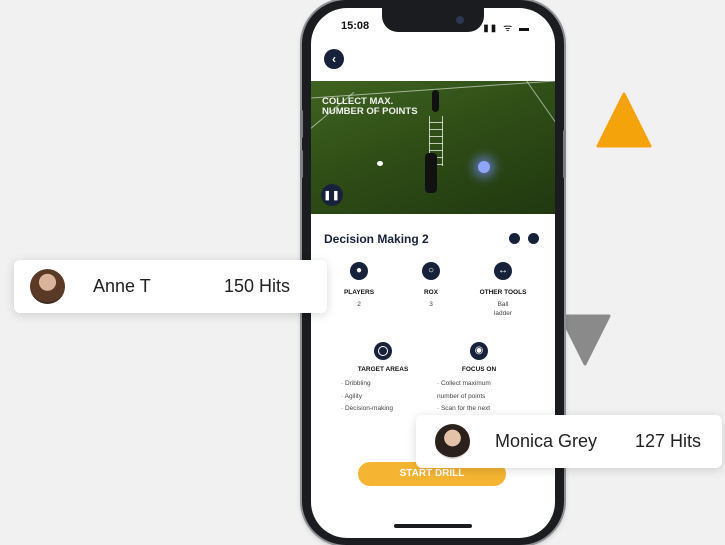 This screenshot has width=725, height=545. I want to click on stat-value: 2, so click(359, 304).